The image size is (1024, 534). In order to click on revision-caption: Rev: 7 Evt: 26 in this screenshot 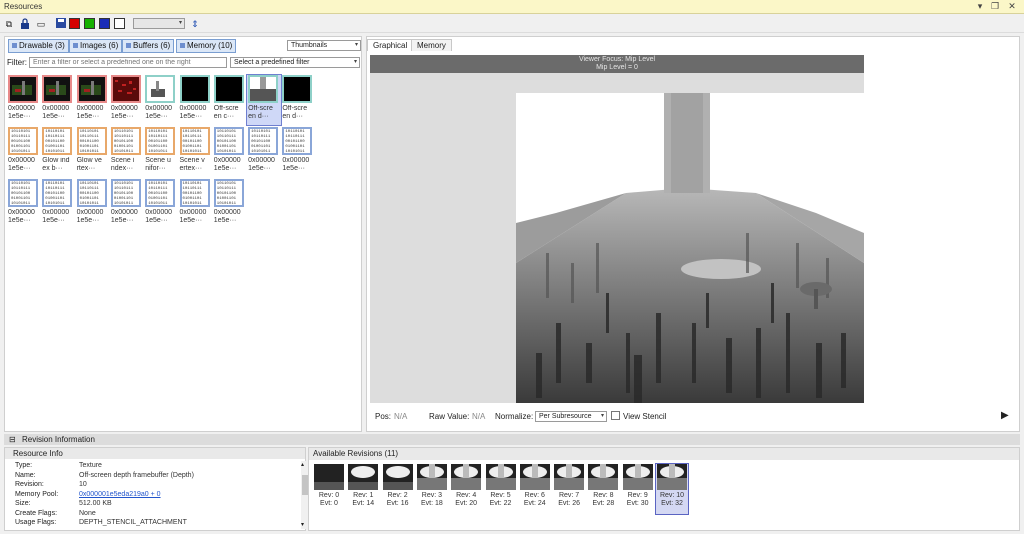, I will do `click(569, 500)`.